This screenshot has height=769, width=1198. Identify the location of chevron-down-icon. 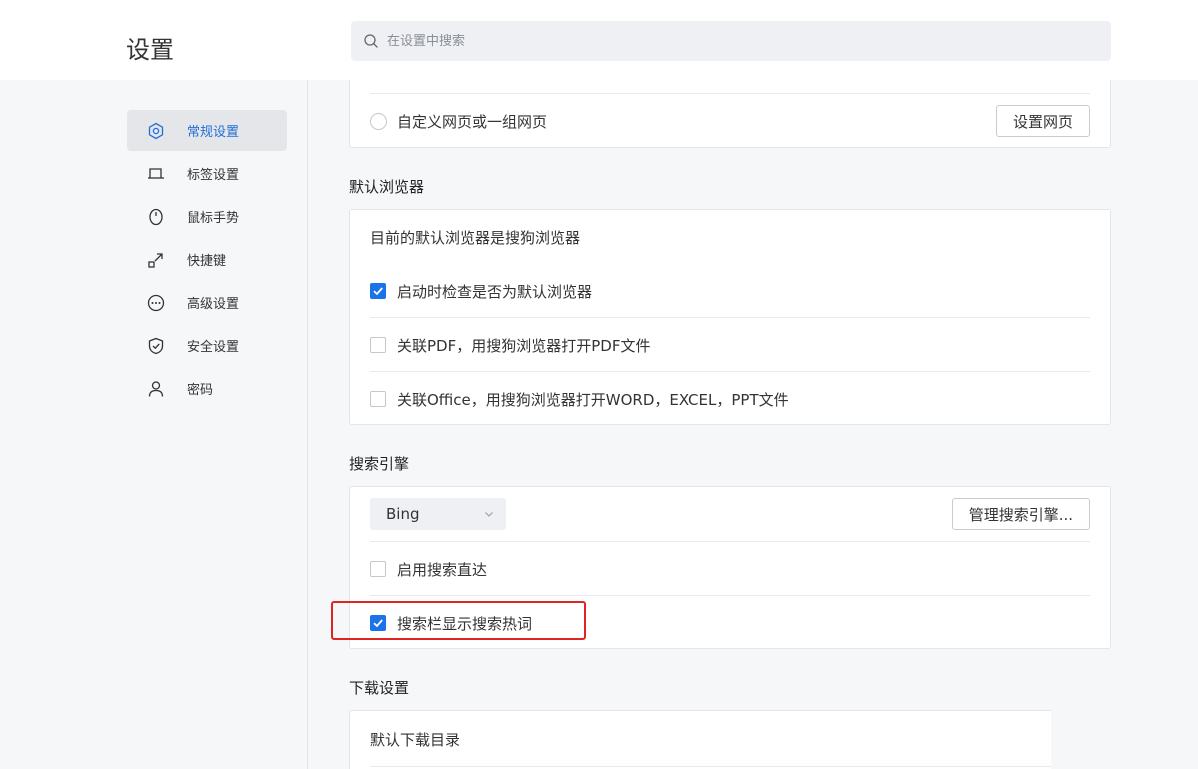
(489, 514).